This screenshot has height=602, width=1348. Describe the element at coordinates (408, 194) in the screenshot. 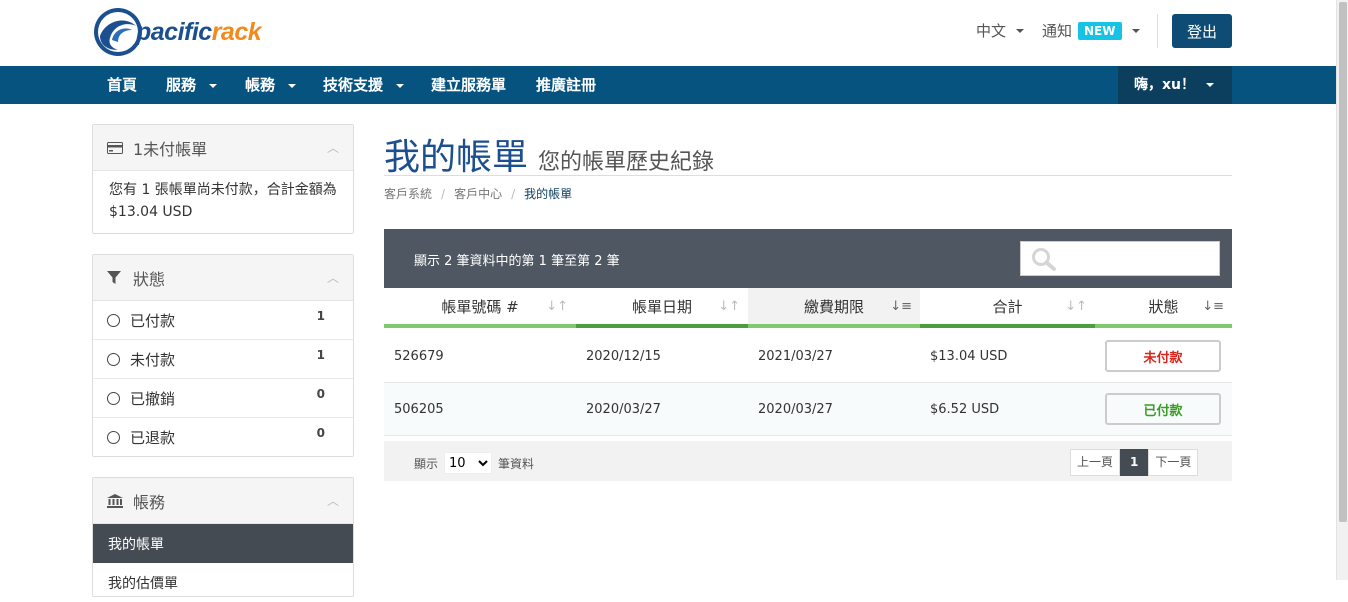

I see `breadcrumb-item-client-area: 客戶系統` at that location.